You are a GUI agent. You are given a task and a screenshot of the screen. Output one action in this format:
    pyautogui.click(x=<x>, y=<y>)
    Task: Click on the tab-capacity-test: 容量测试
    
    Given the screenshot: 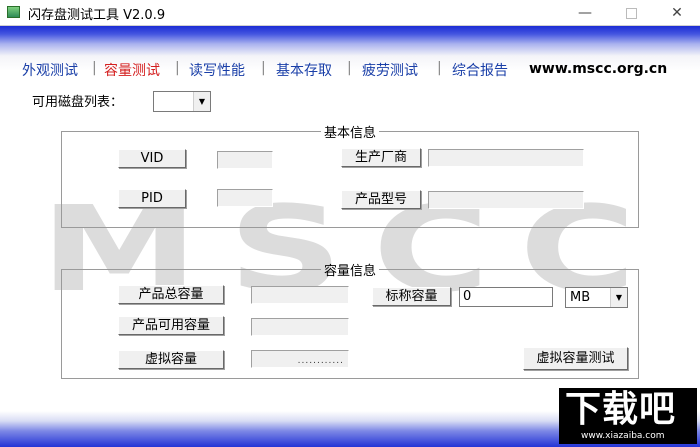 What is the action you would take?
    pyautogui.click(x=132, y=70)
    